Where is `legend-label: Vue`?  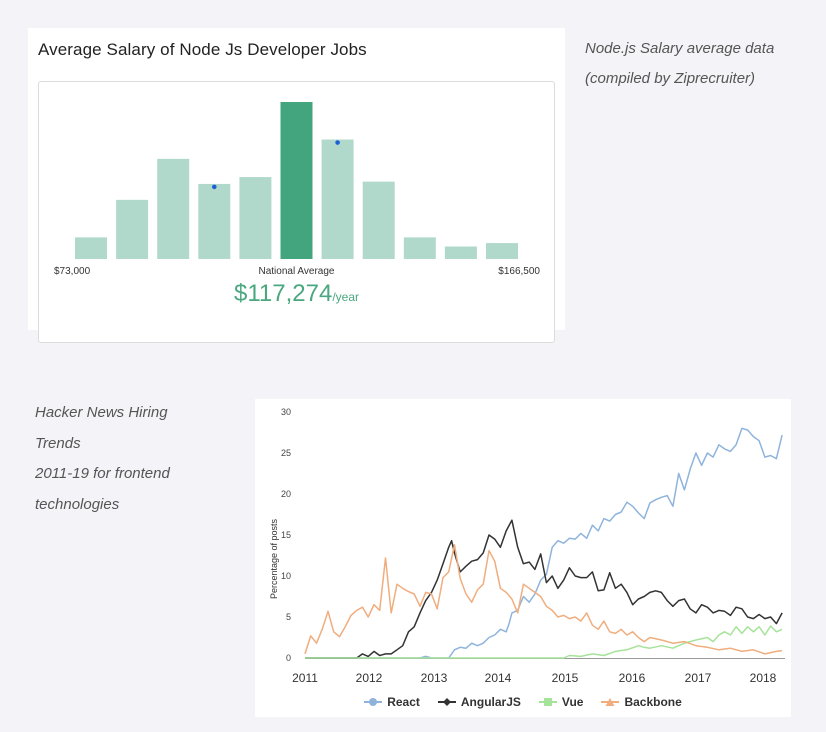 legend-label: Vue is located at coordinates (572, 702).